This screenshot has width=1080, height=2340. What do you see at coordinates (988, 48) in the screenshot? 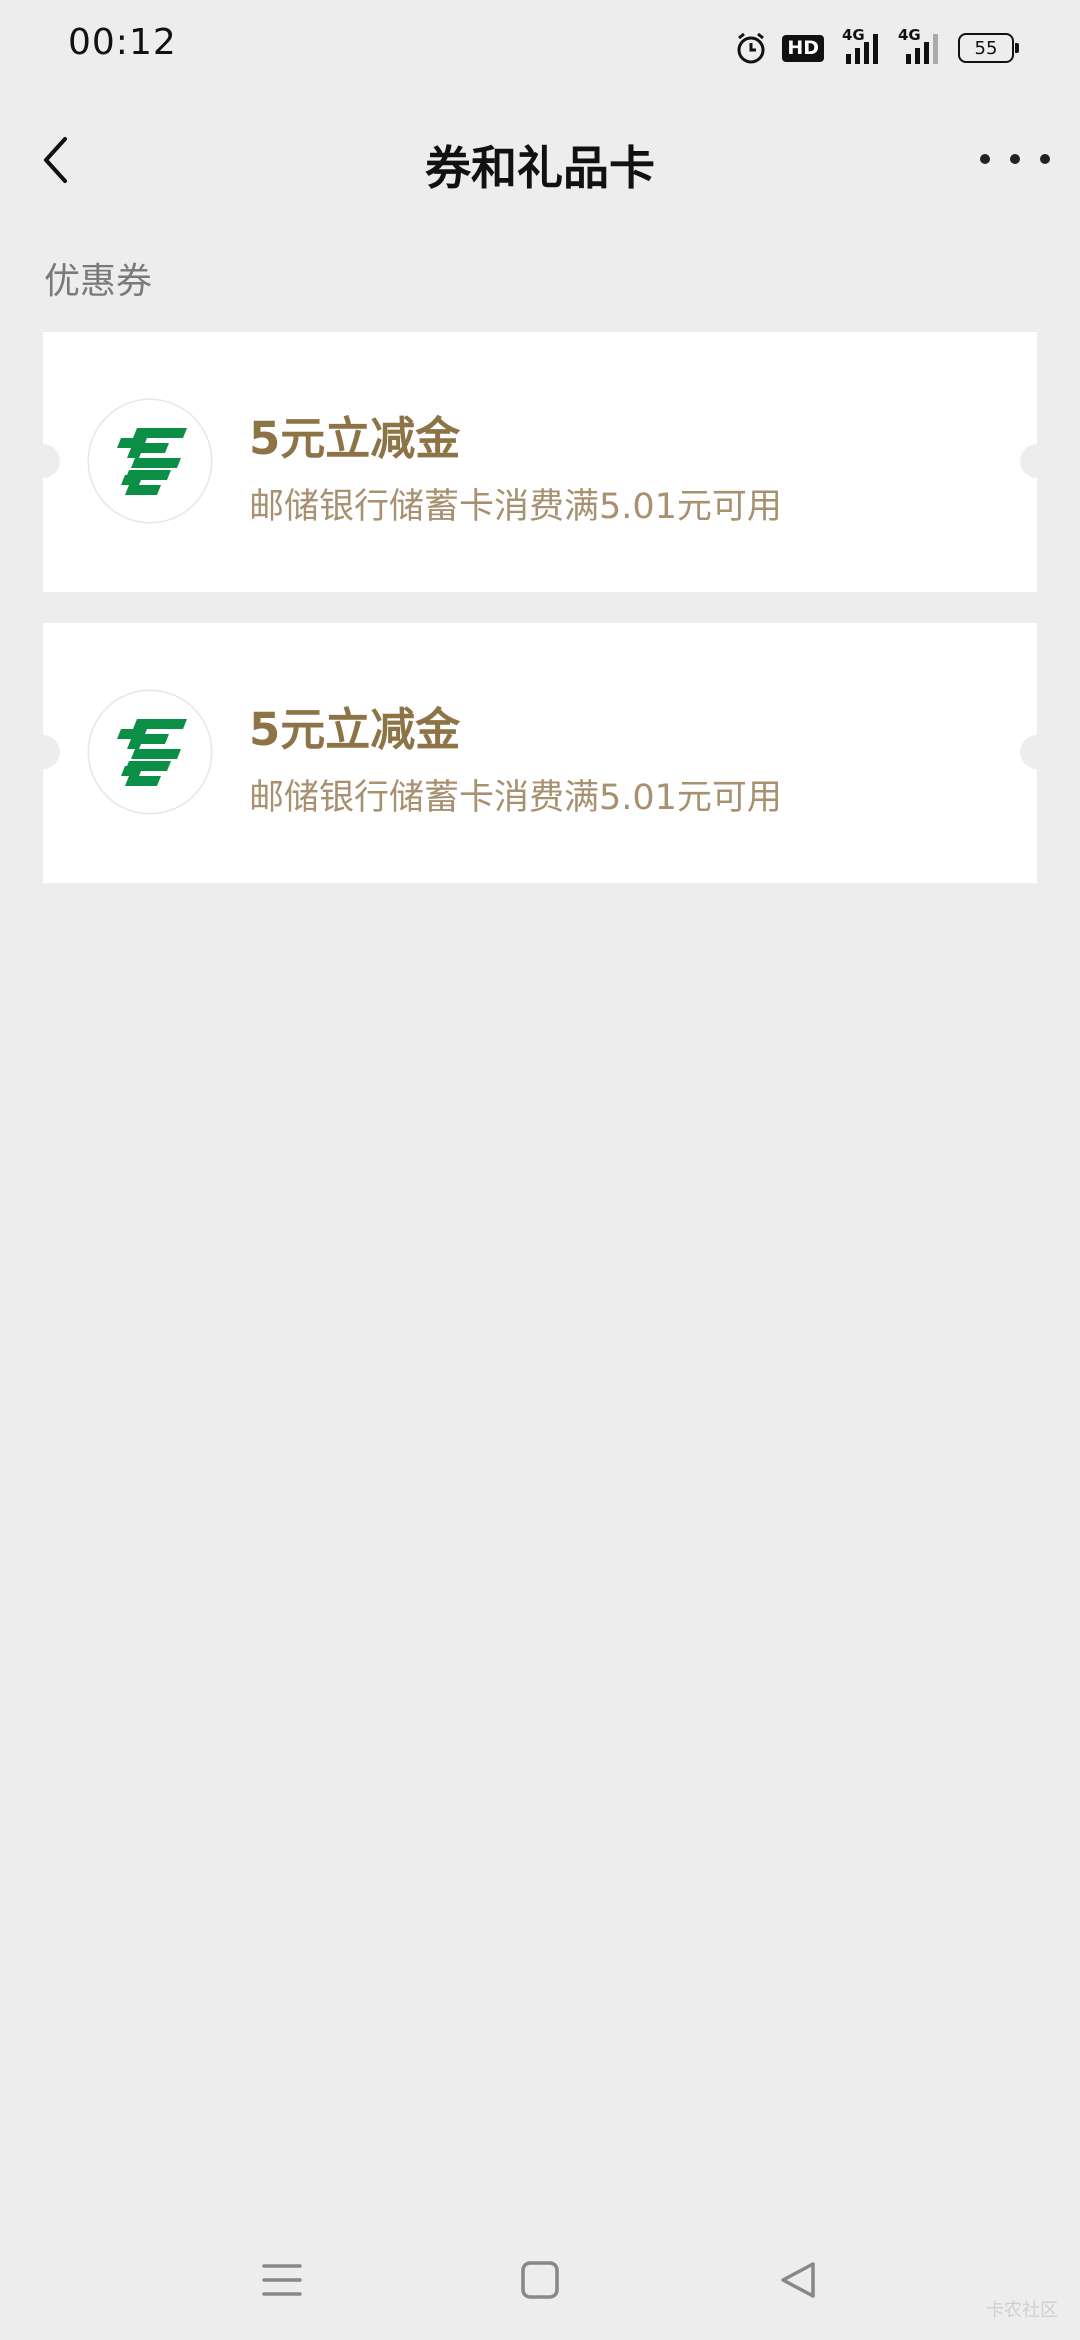
I see `battery-indicator: 55` at bounding box center [988, 48].